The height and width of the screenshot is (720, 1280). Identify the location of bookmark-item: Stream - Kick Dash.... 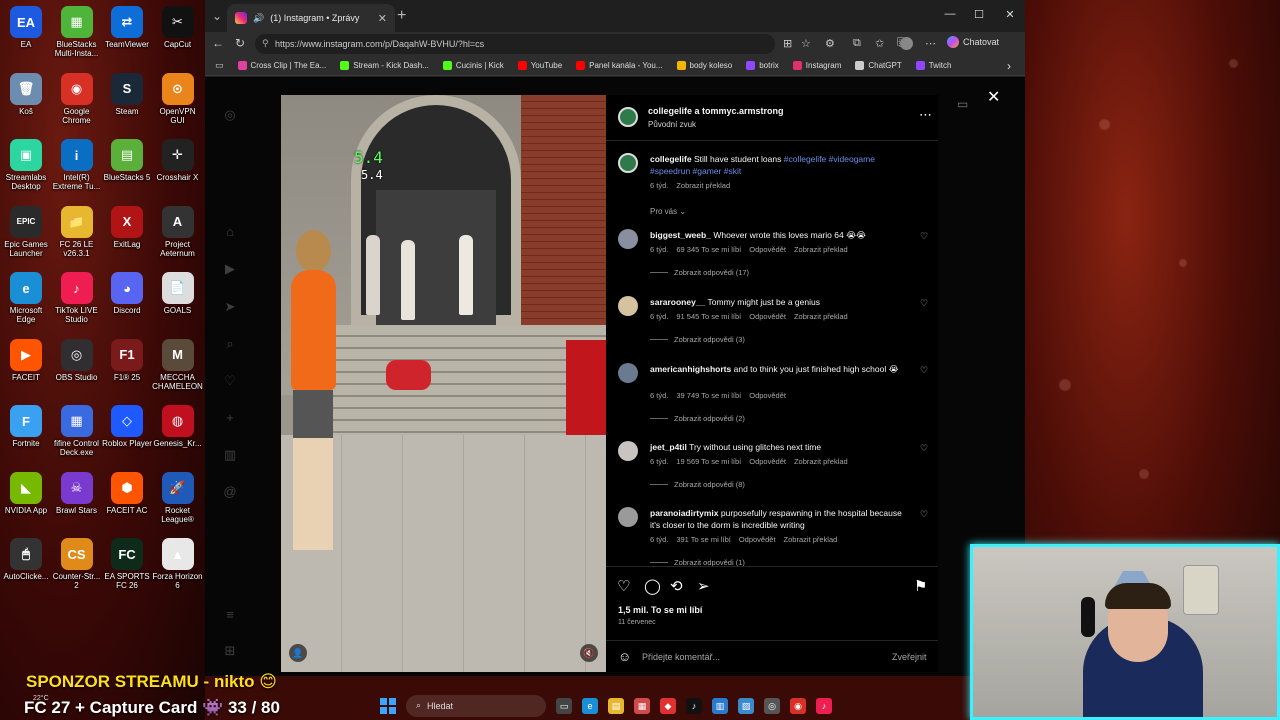
(384, 65).